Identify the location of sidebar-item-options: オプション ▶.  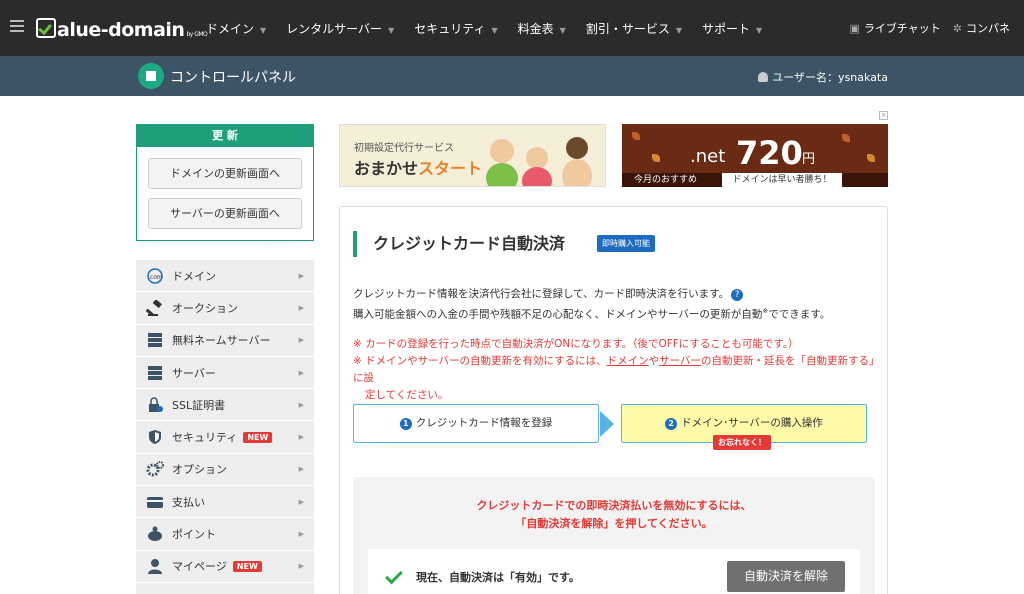
(225, 470).